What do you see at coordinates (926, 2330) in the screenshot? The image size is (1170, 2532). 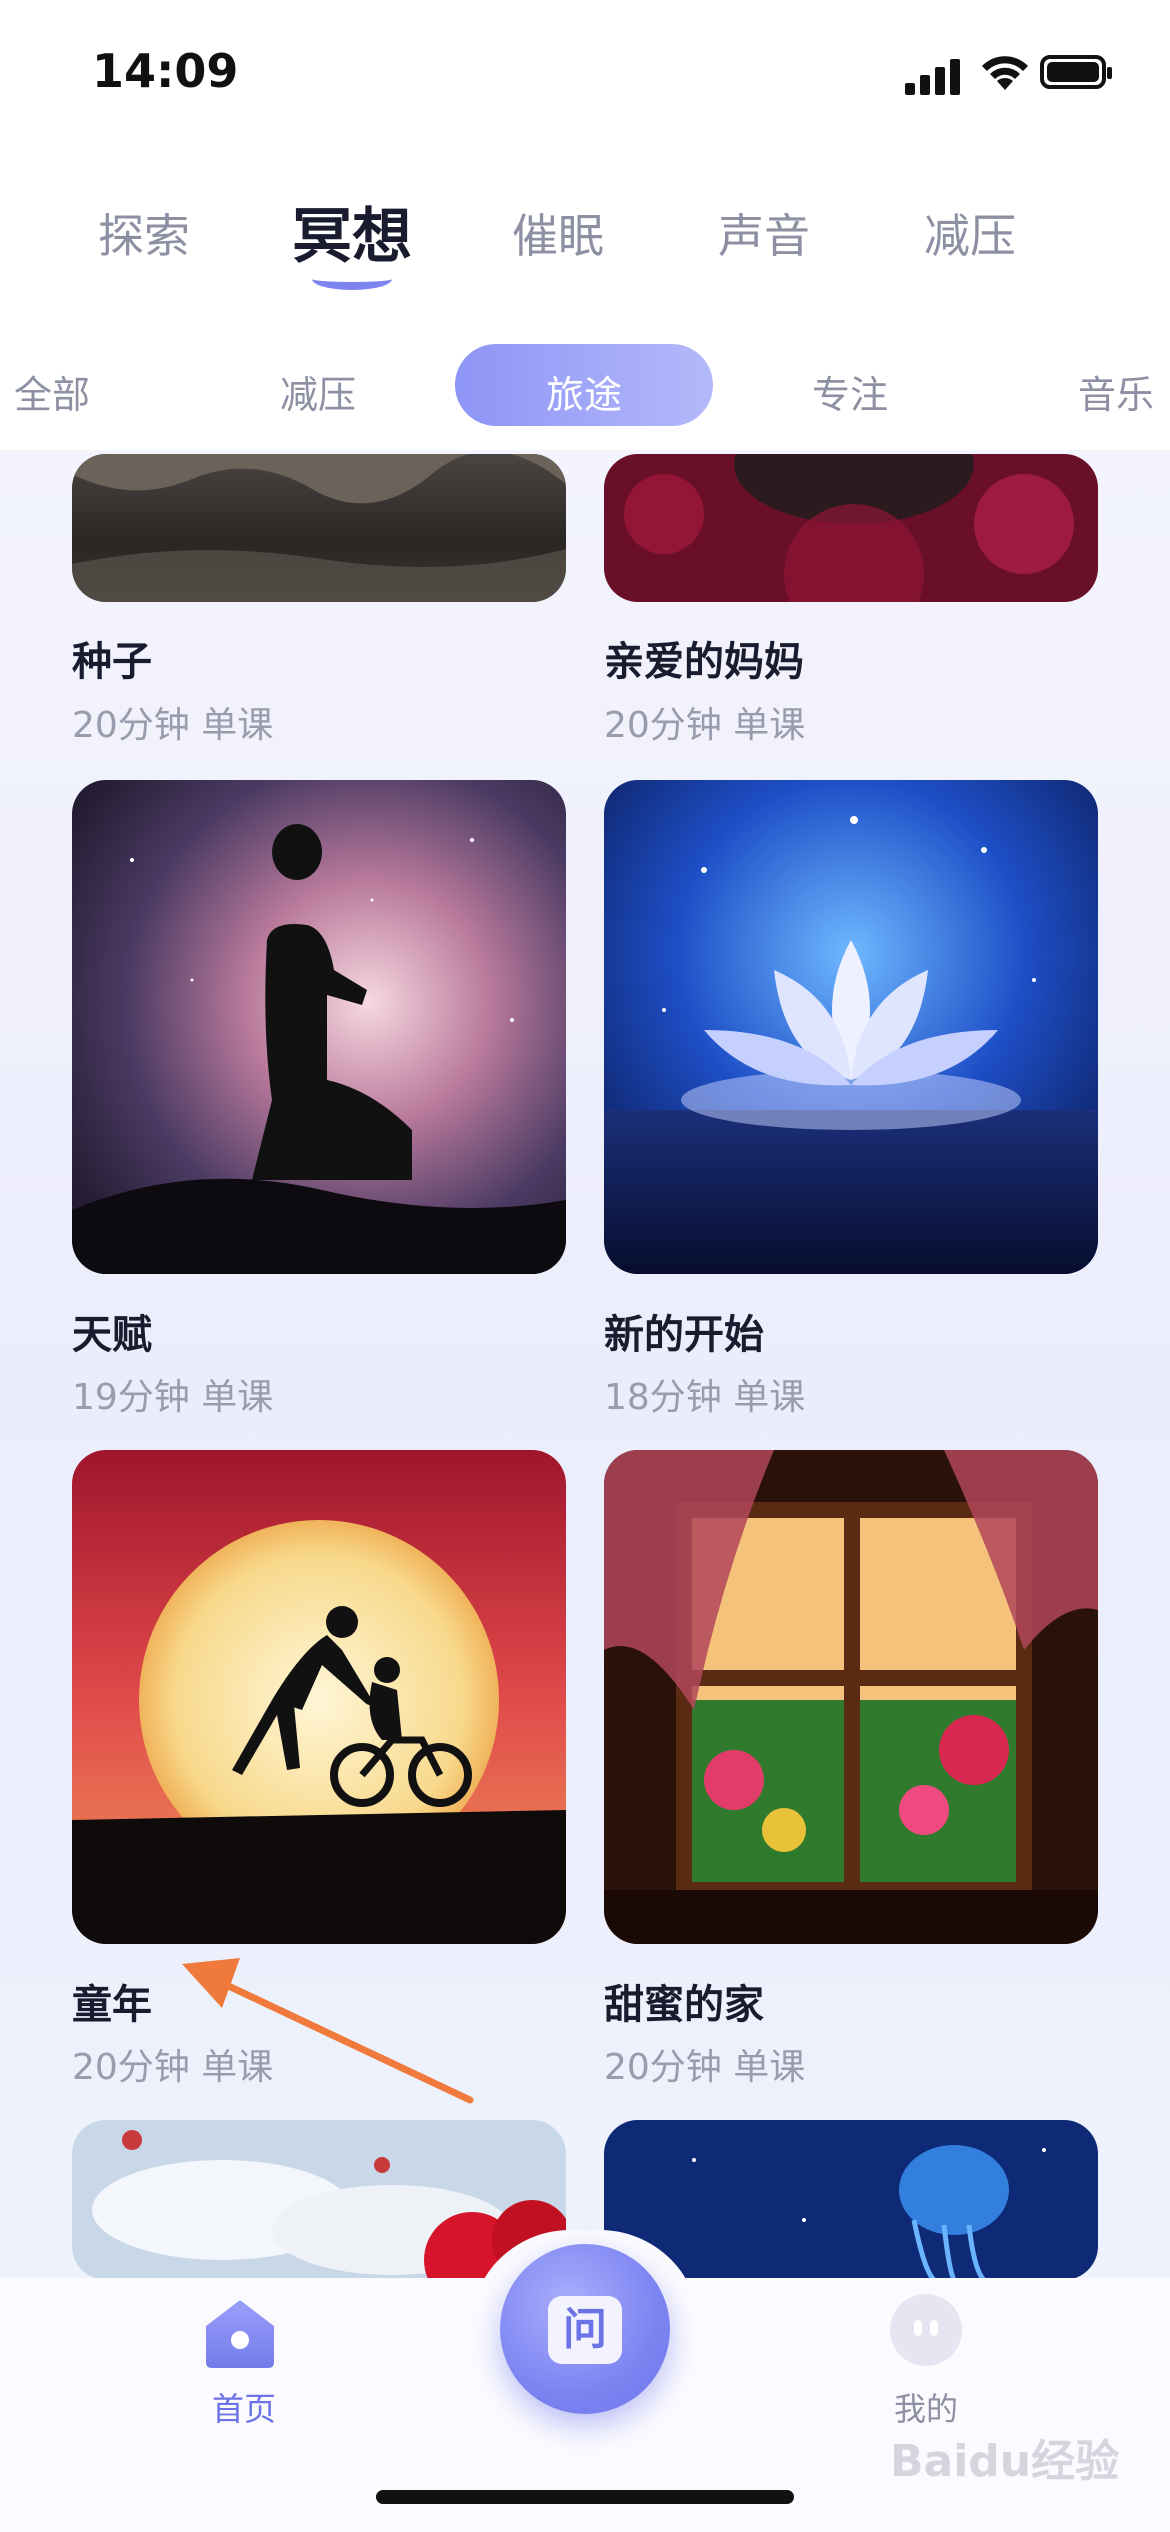 I see `profile-icon` at bounding box center [926, 2330].